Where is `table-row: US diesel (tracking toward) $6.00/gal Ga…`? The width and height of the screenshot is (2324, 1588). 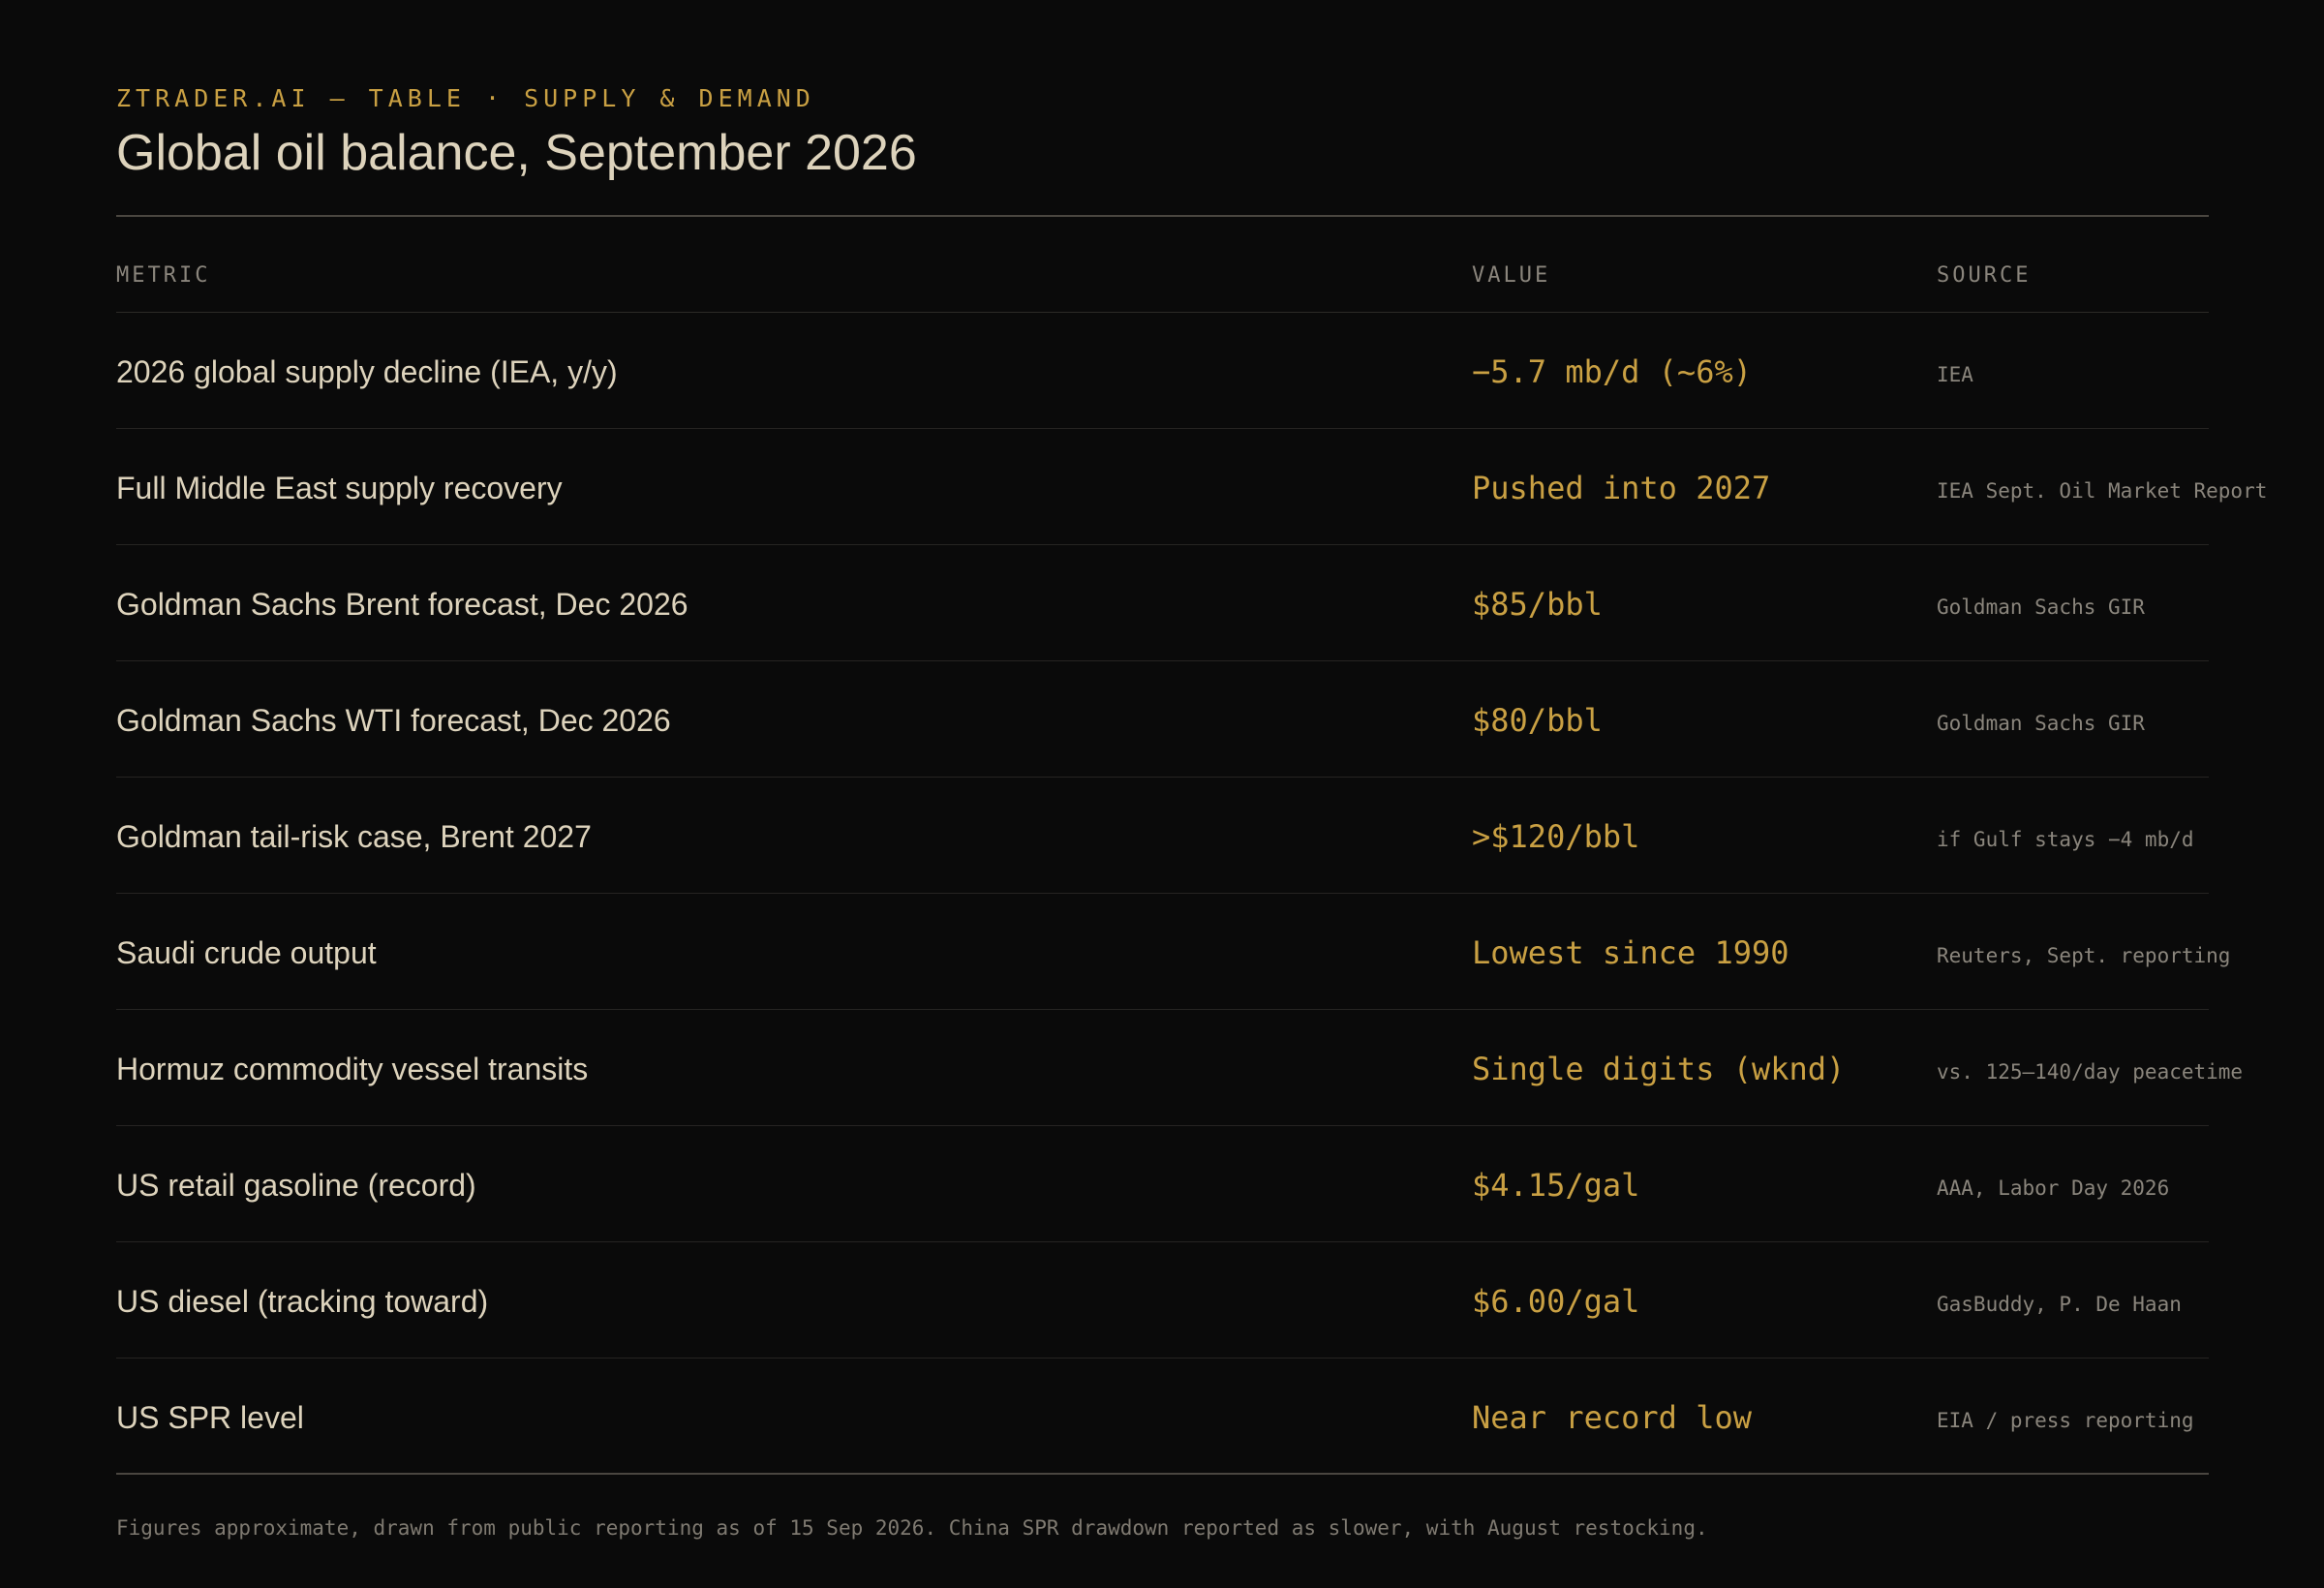
table-row: US diesel (tracking toward) $6.00/gal Ga… is located at coordinates (1163, 1300).